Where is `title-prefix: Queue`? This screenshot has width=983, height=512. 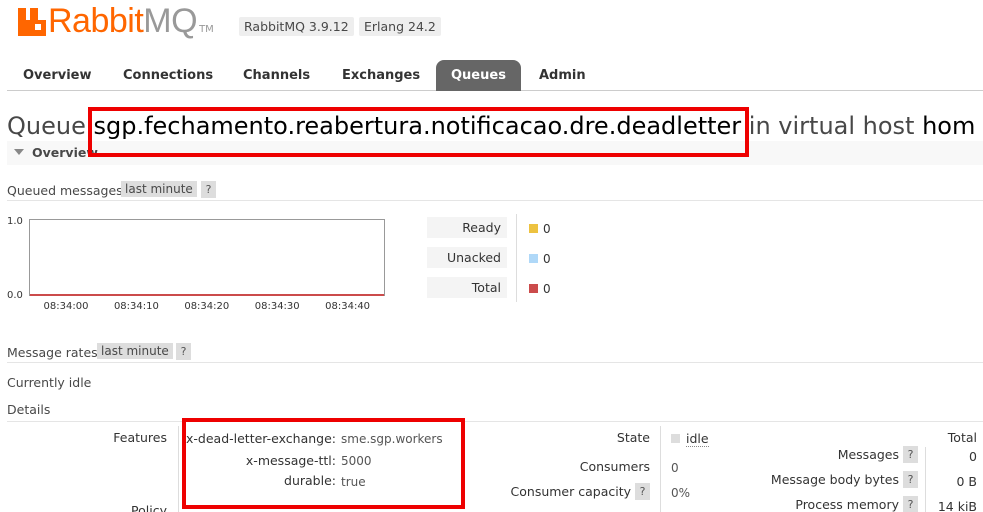
title-prefix: Queue is located at coordinates (50, 126).